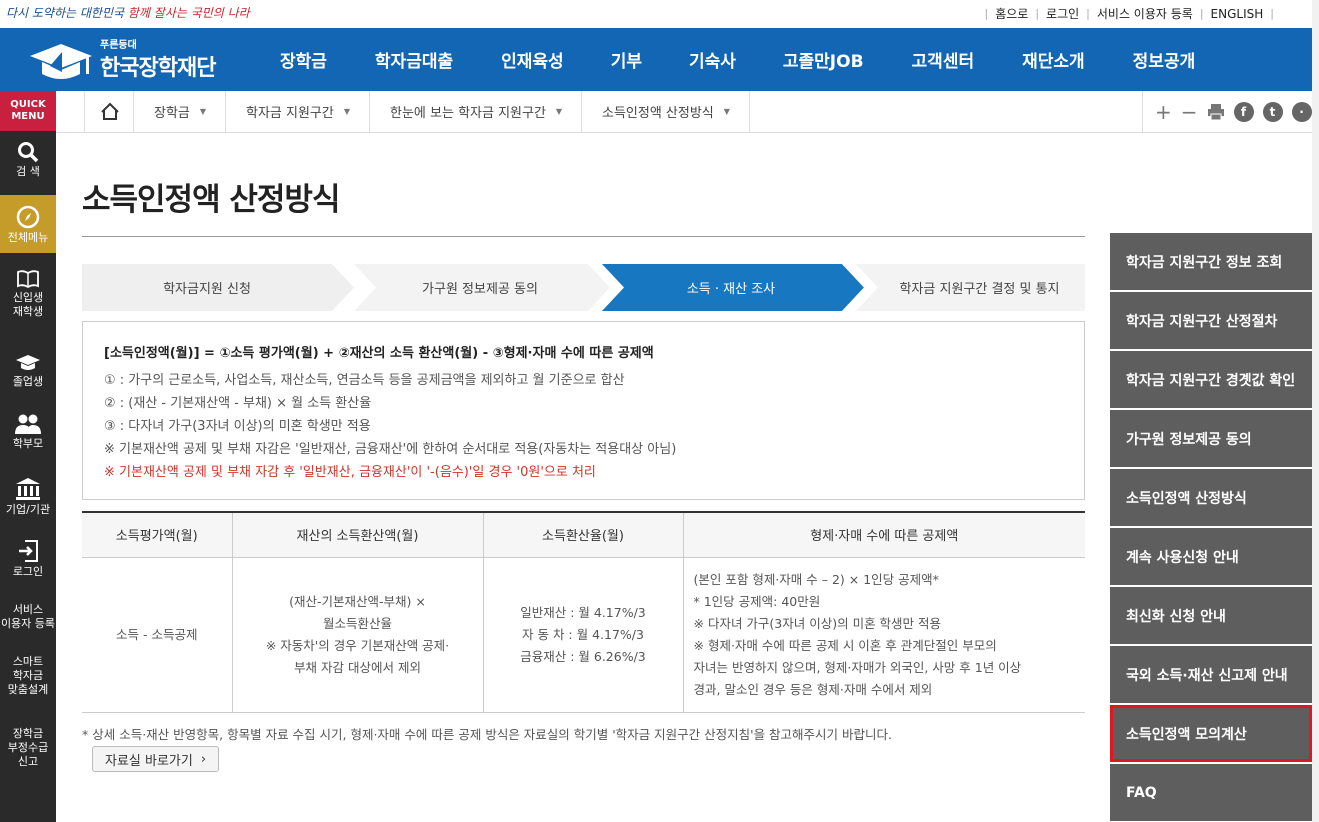 The height and width of the screenshot is (822, 1319). I want to click on side-item-consent: 가구원 정보제공 동의, so click(1211, 438).